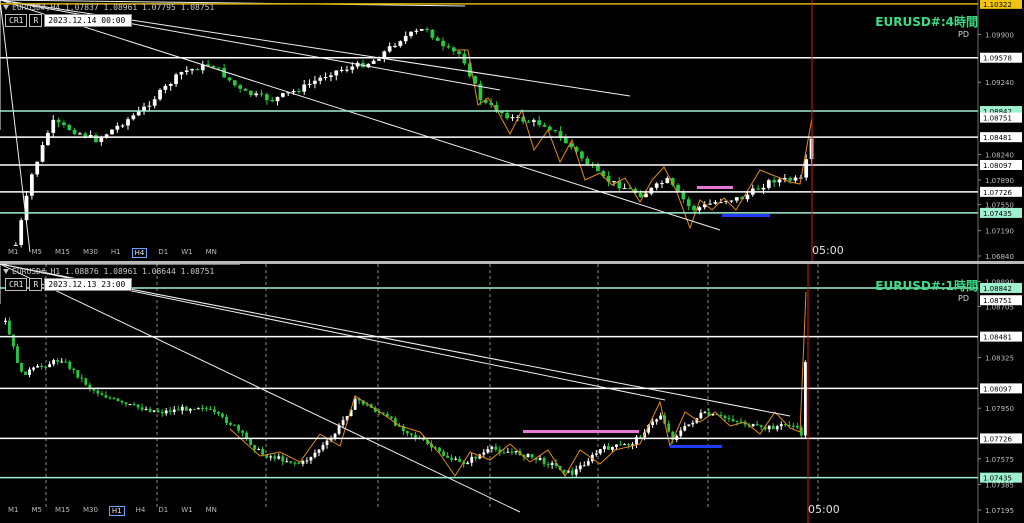  I want to click on h4-datetime-field: 2023.12.14 00:00, so click(88, 20).